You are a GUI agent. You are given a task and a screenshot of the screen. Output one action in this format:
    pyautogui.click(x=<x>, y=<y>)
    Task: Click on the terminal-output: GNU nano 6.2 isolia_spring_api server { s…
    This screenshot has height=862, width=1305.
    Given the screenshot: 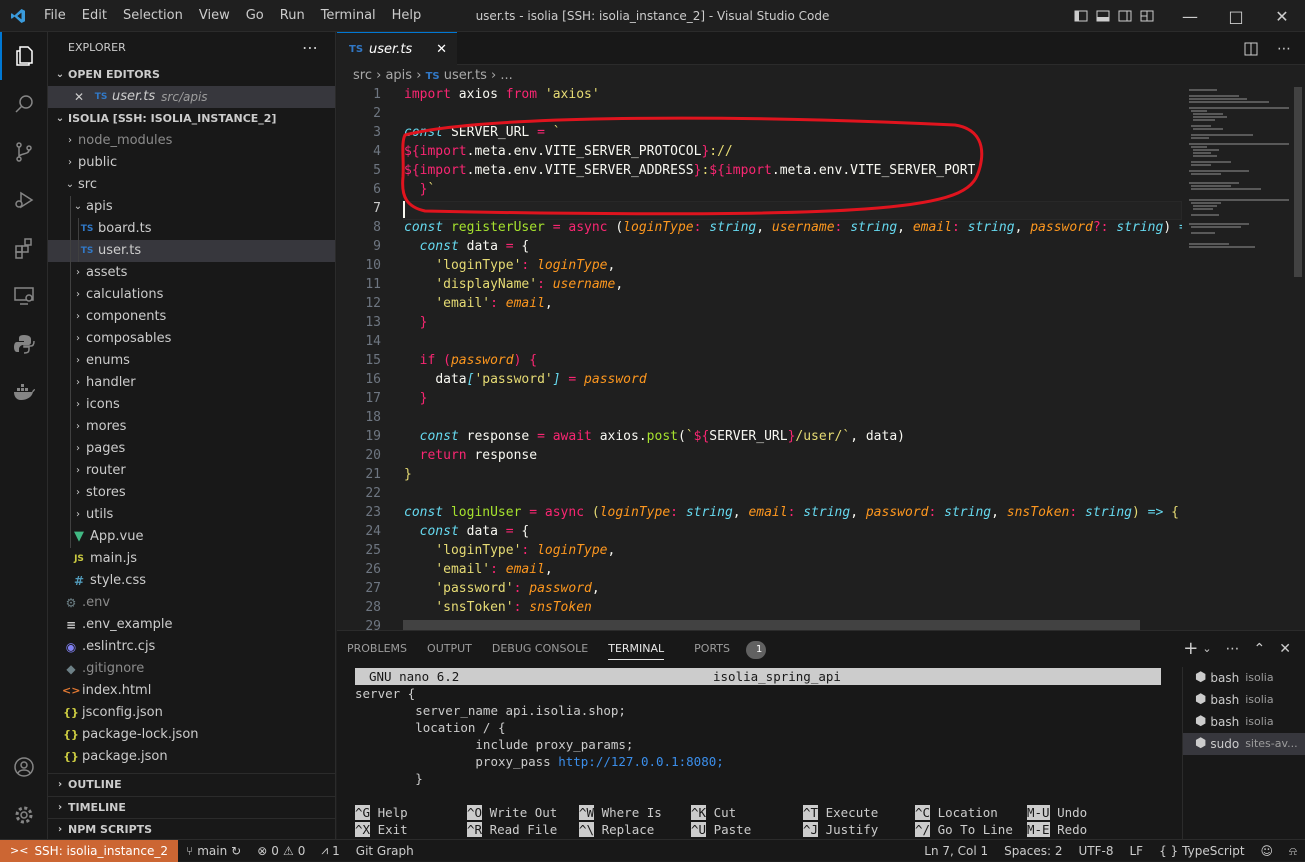 What is the action you would take?
    pyautogui.click(x=760, y=753)
    